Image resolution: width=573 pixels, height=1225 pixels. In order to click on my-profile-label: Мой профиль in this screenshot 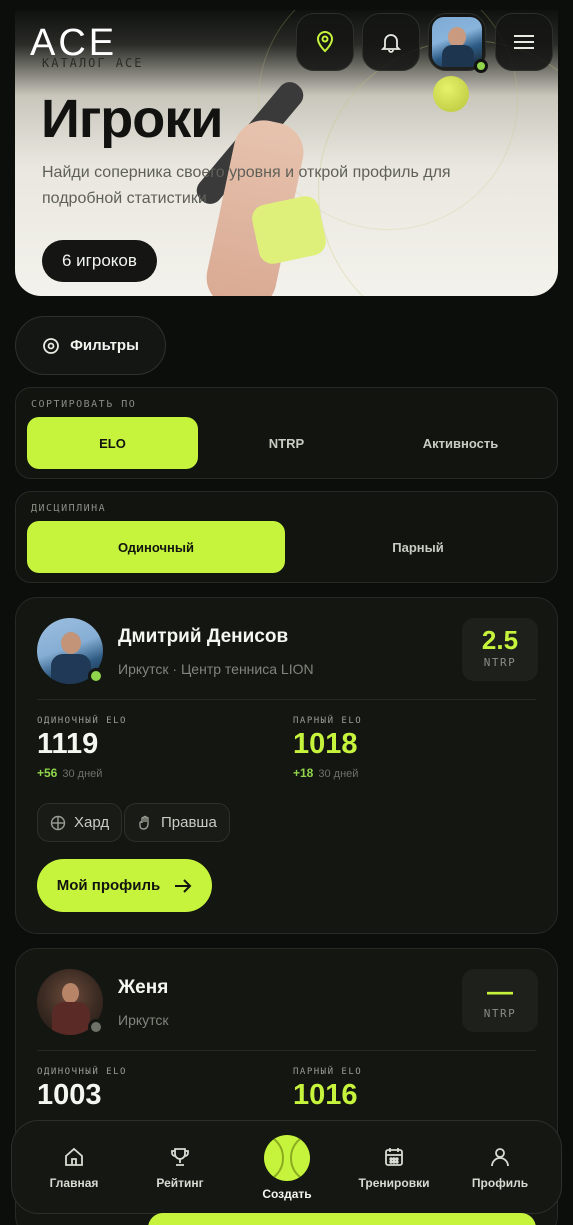, I will do `click(108, 885)`.